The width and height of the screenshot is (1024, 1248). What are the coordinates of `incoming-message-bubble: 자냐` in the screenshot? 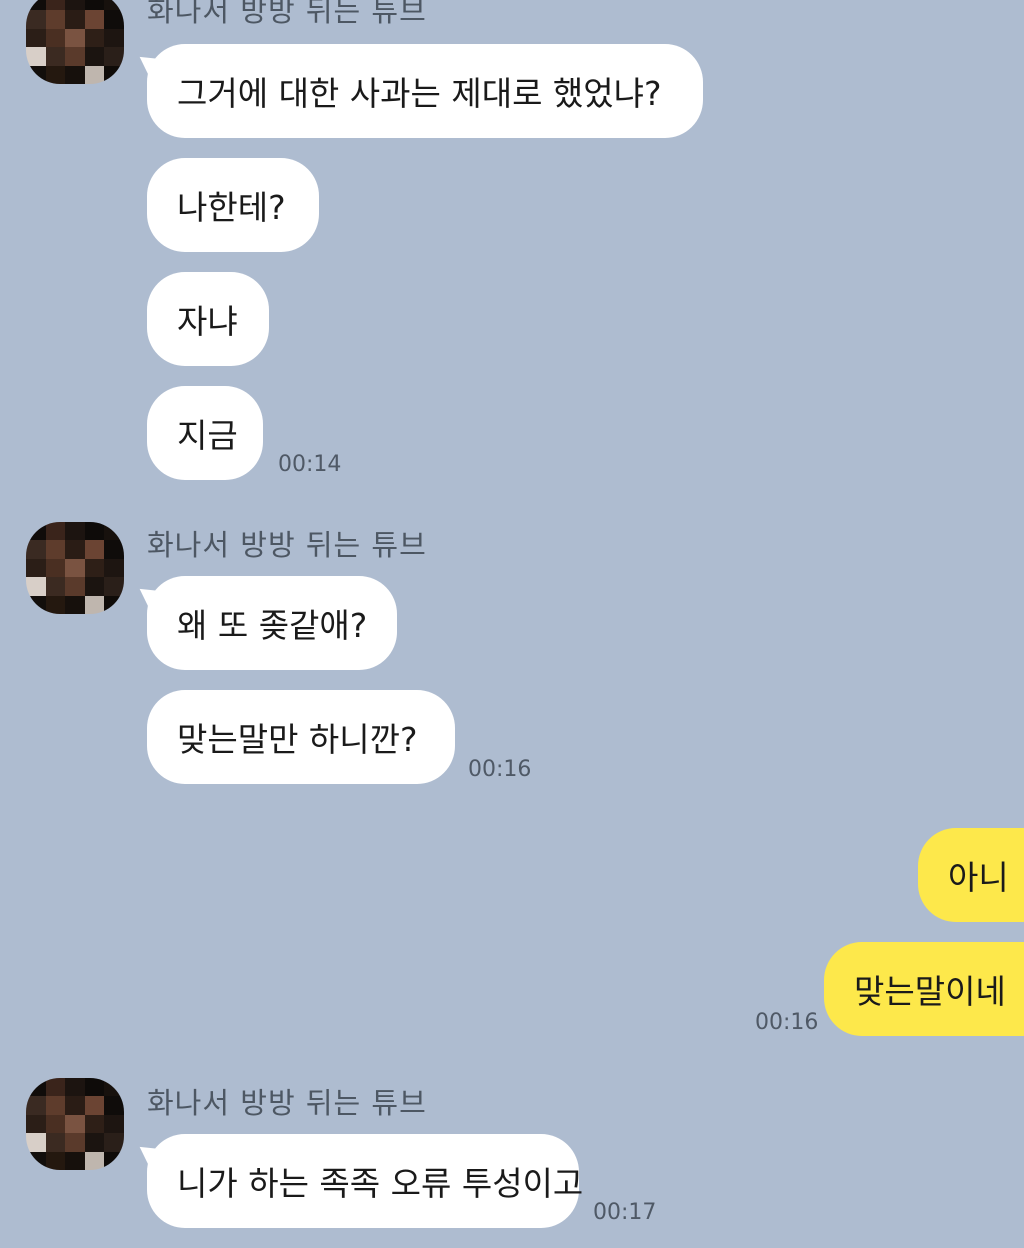 It's located at (208, 319).